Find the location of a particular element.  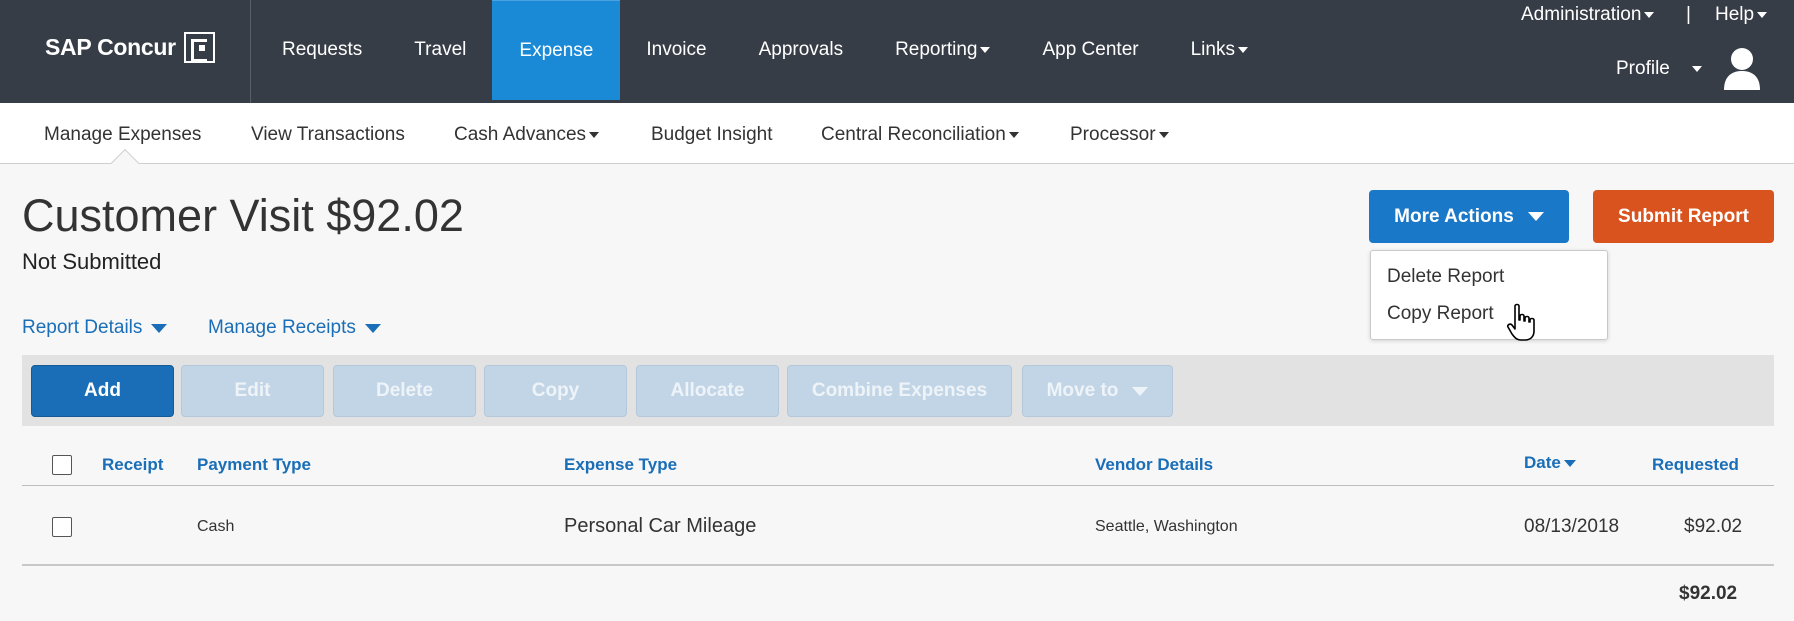

report-status: Not Submitted is located at coordinates (92, 261).